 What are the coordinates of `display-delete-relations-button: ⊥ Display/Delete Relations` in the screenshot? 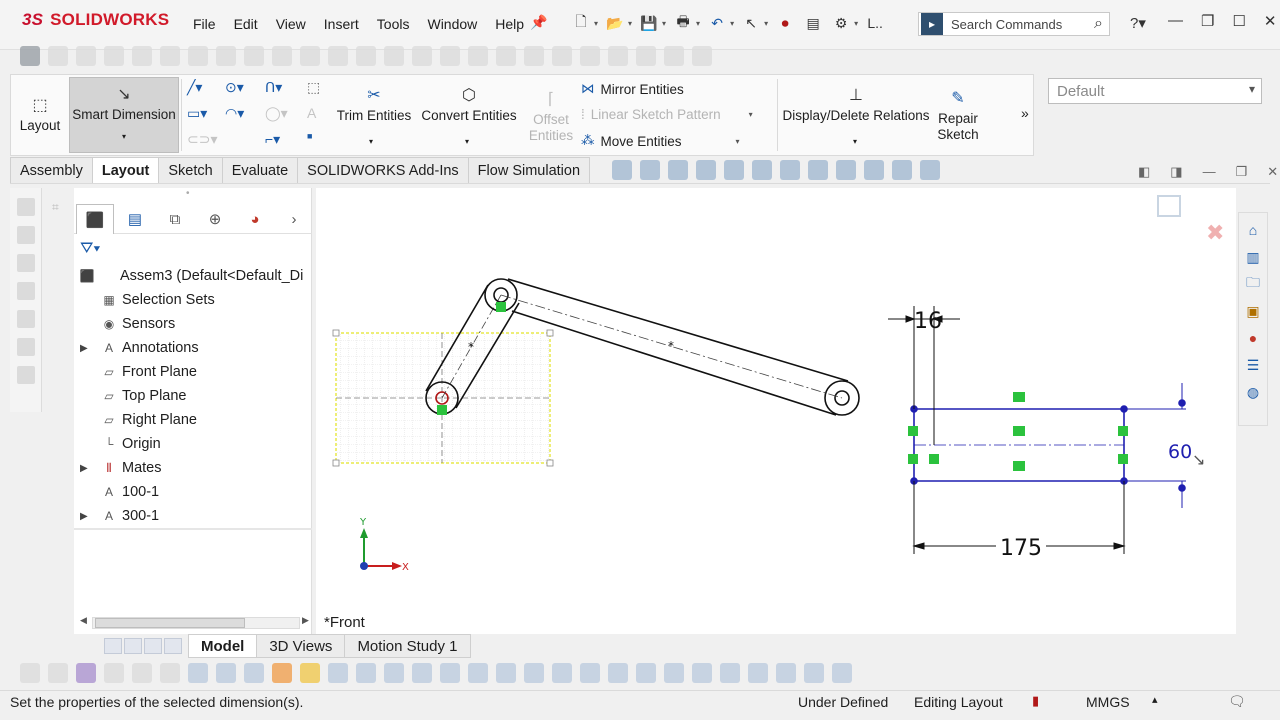 It's located at (856, 105).